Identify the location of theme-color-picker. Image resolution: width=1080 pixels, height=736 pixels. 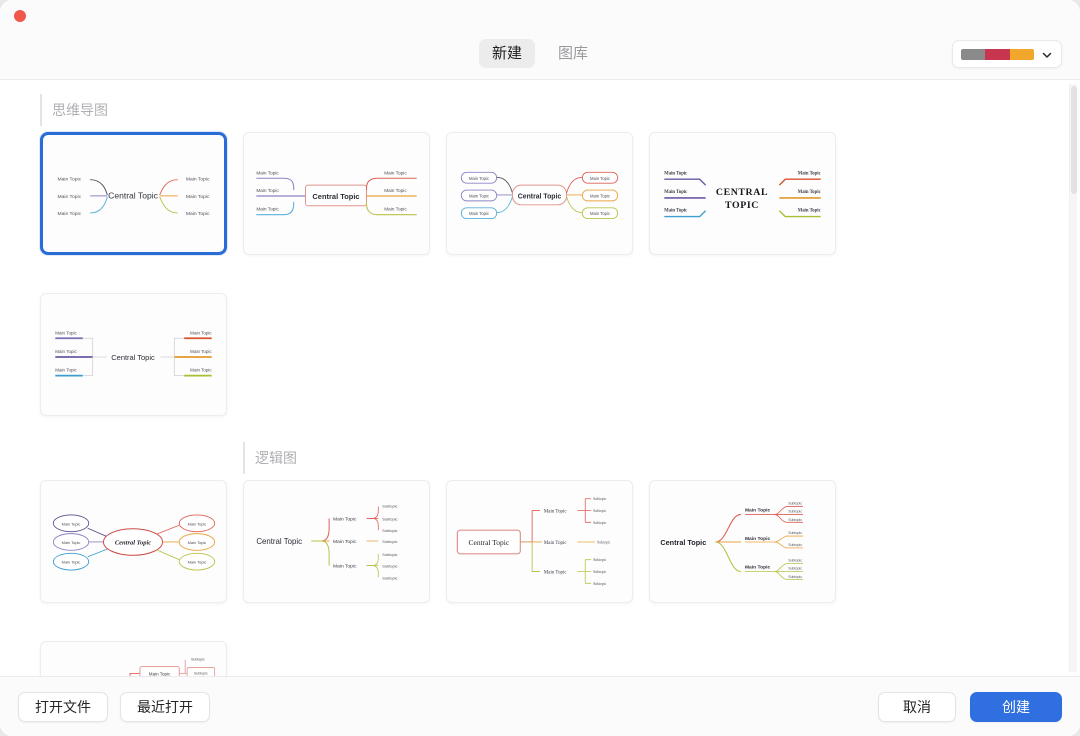
(1007, 54).